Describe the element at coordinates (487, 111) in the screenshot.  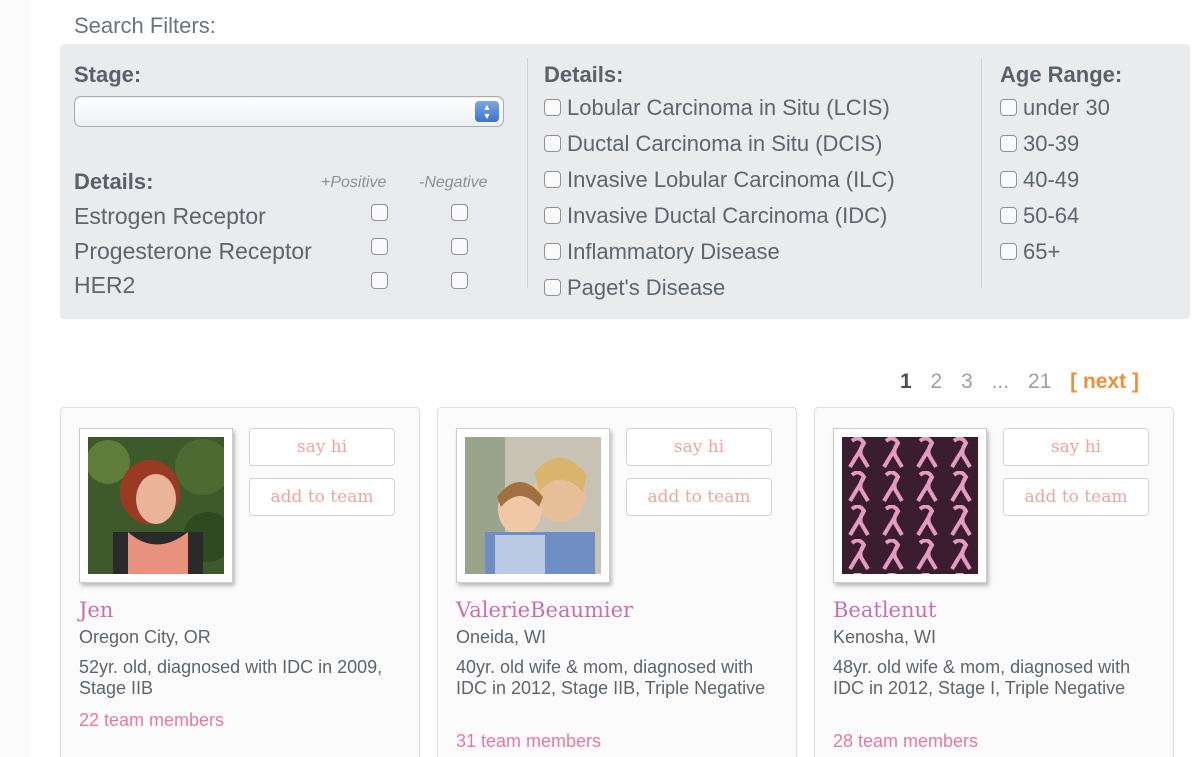
I see `select-arrows-icon: ▲ ▼` at that location.